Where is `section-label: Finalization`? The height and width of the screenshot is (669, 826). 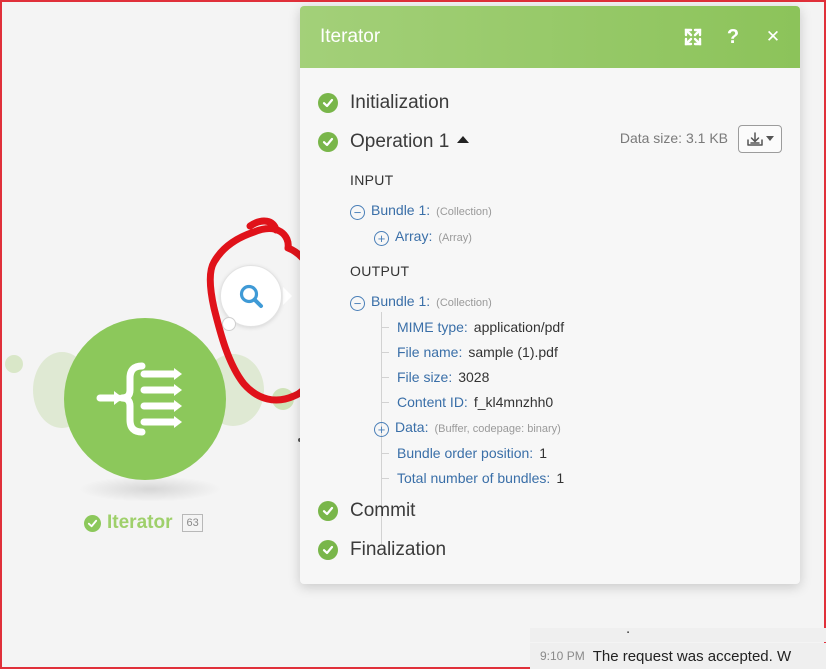 section-label: Finalization is located at coordinates (398, 549).